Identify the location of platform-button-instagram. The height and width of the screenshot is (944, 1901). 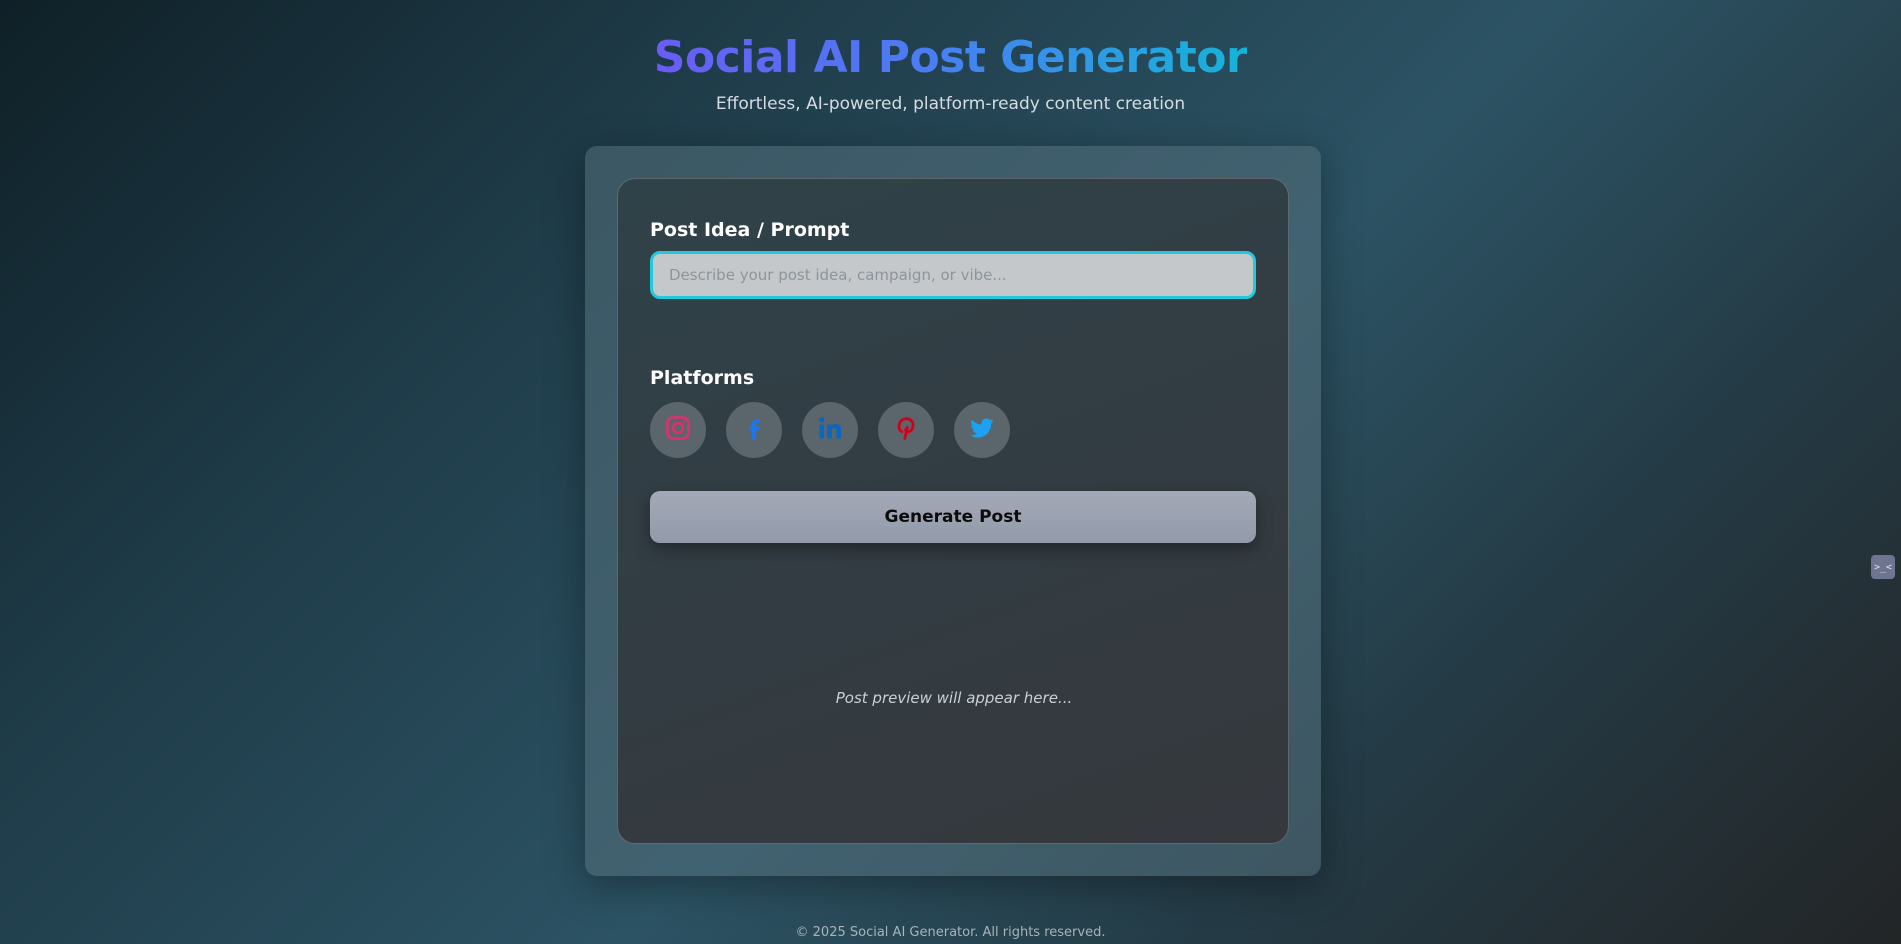
(678, 430).